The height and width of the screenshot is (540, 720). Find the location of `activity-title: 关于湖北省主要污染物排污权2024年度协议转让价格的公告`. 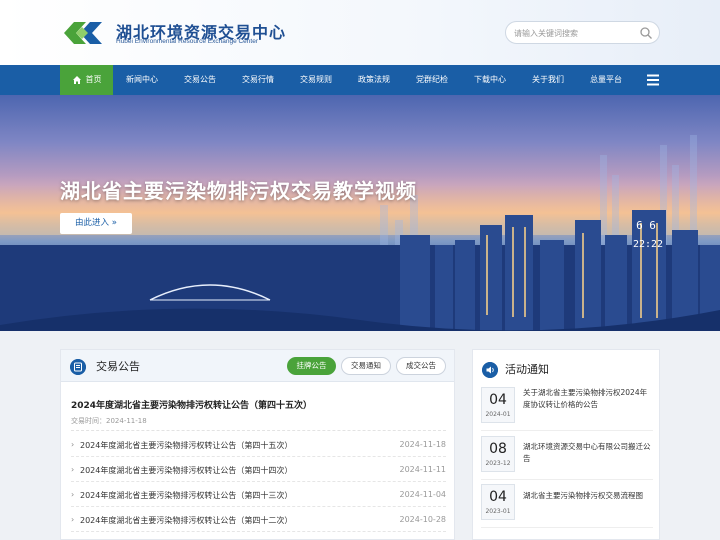

activity-title: 关于湖北省主要污染物排污权2024年度协议转让价格的公告 is located at coordinates (585, 398).